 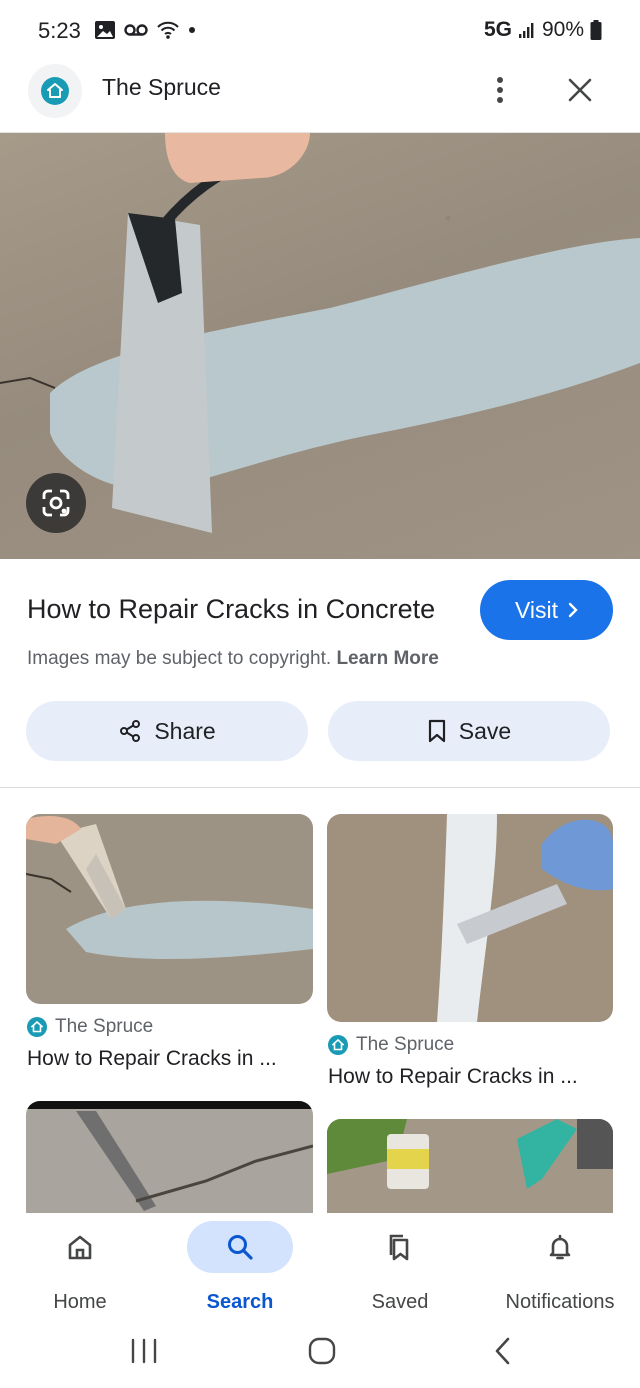 I want to click on chevron-right-icon, so click(x=573, y=610).